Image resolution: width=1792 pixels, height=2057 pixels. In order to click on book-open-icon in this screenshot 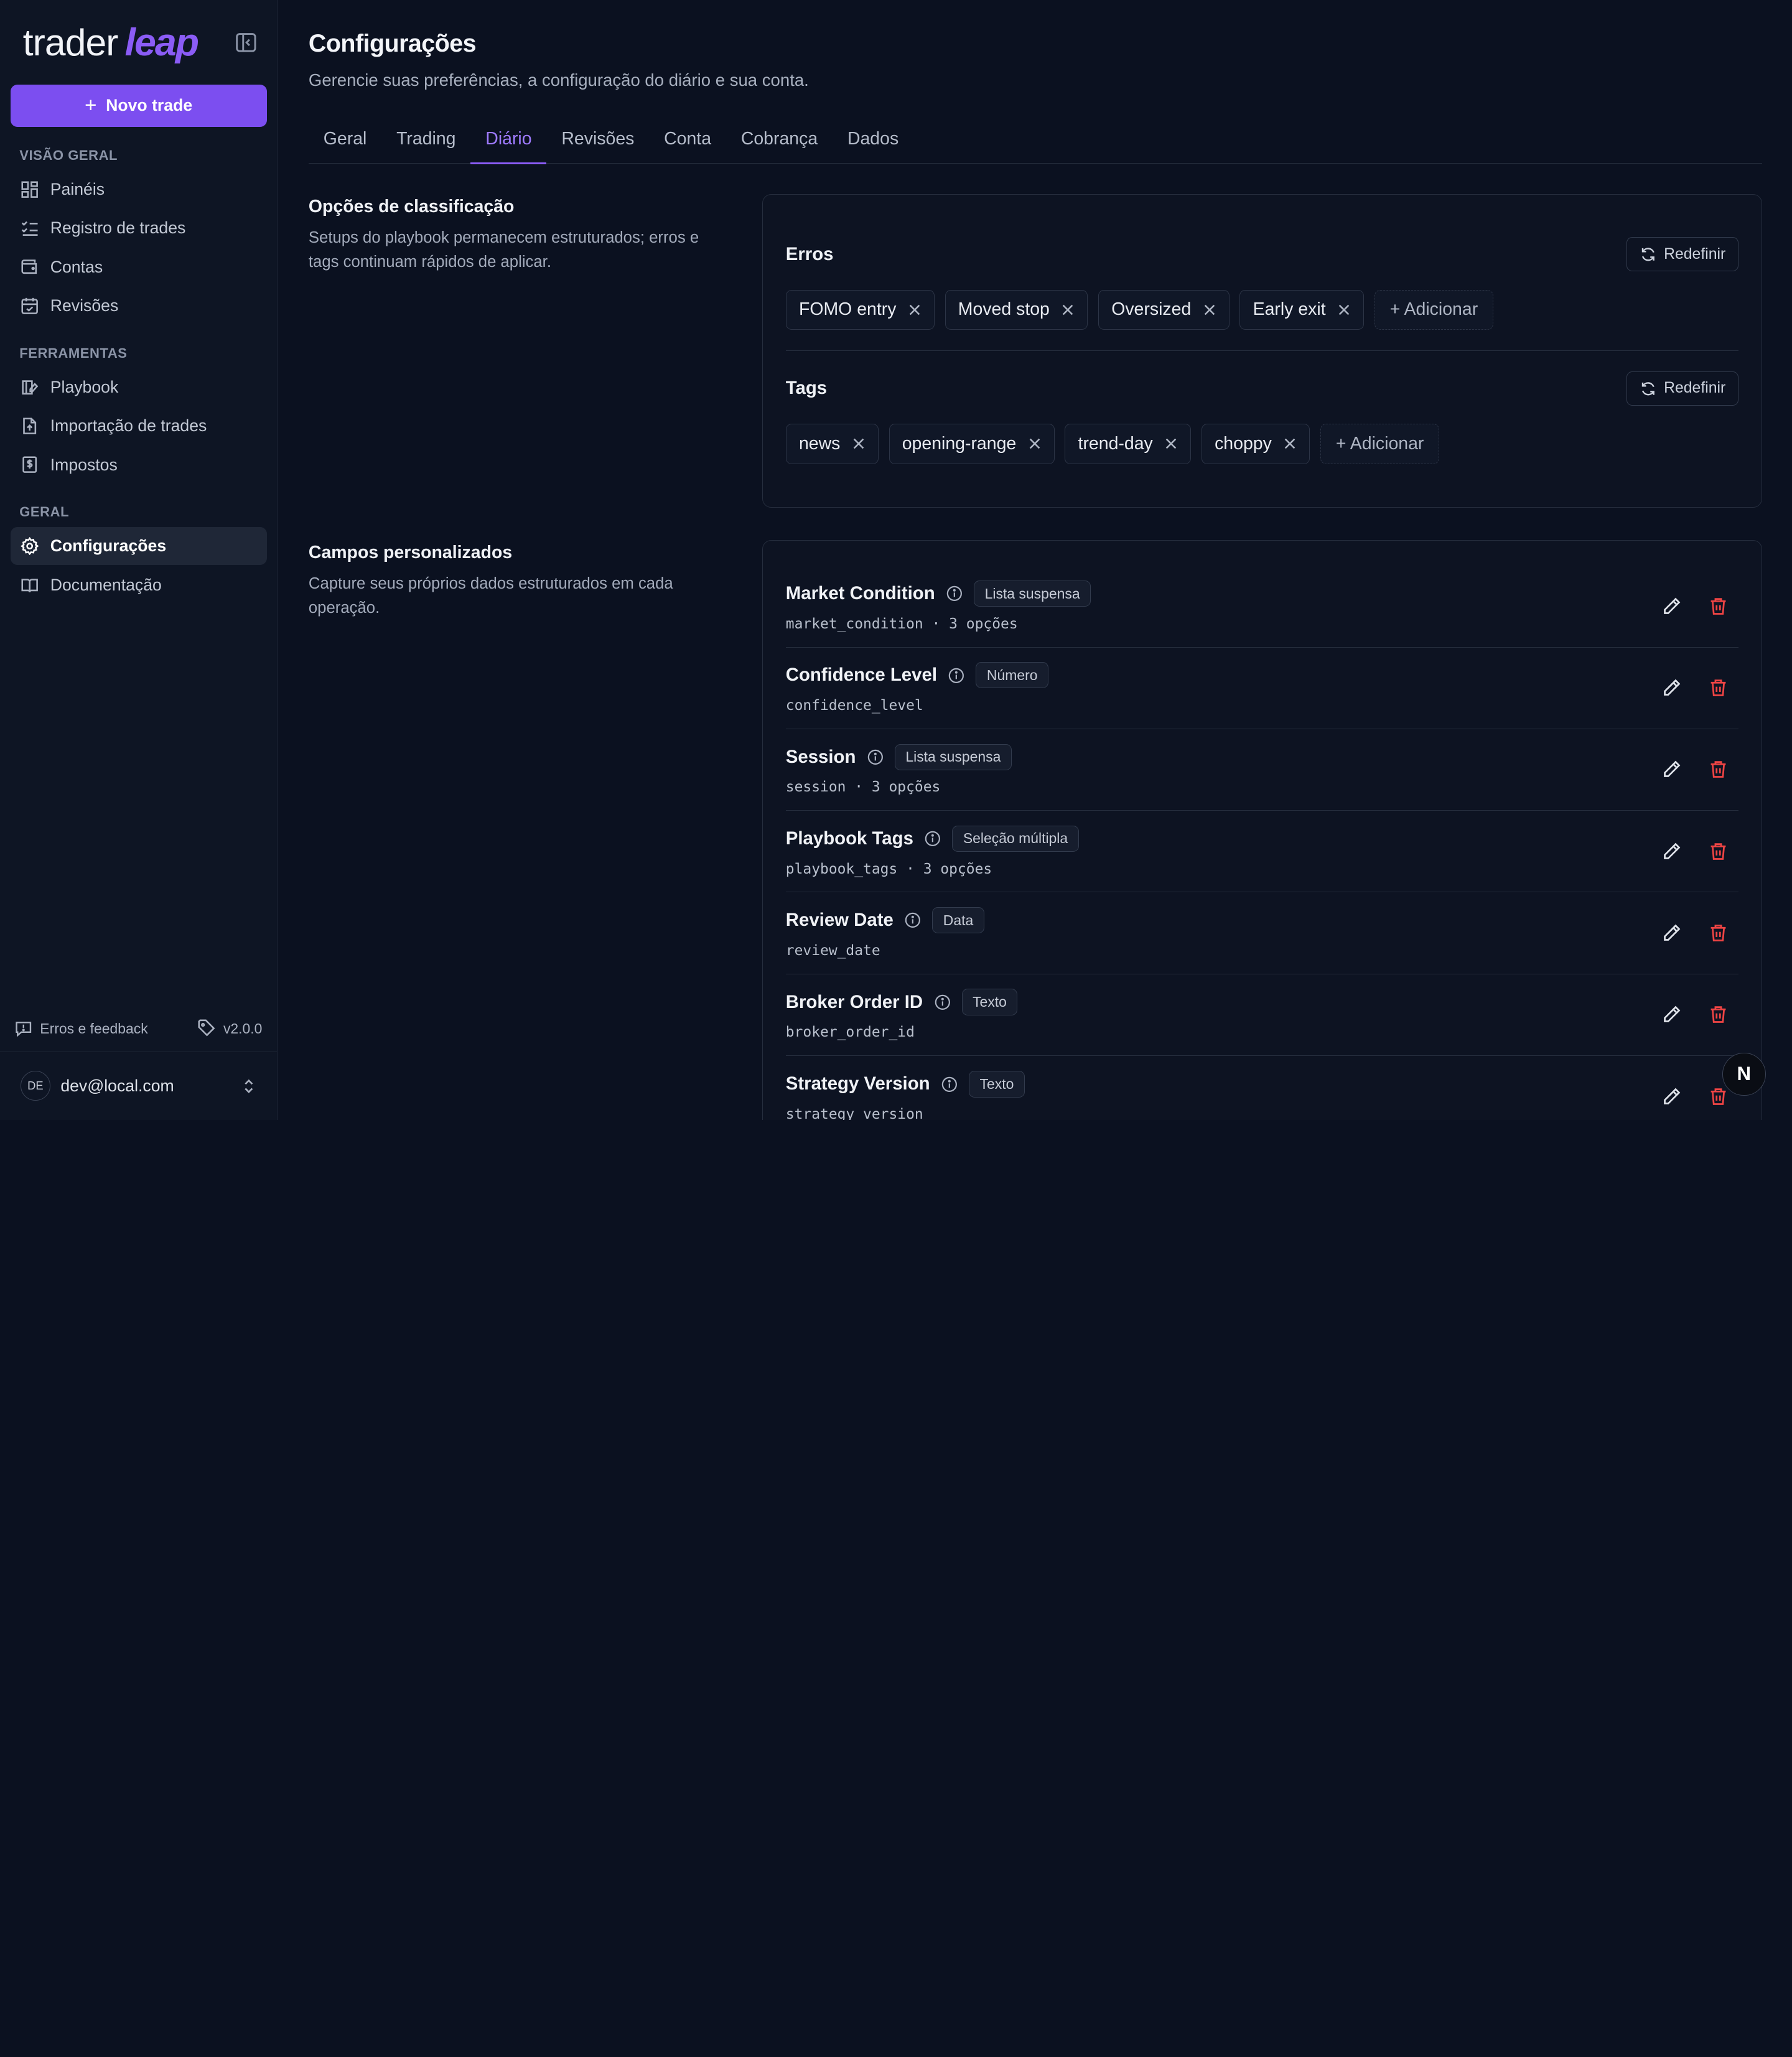, I will do `click(30, 585)`.